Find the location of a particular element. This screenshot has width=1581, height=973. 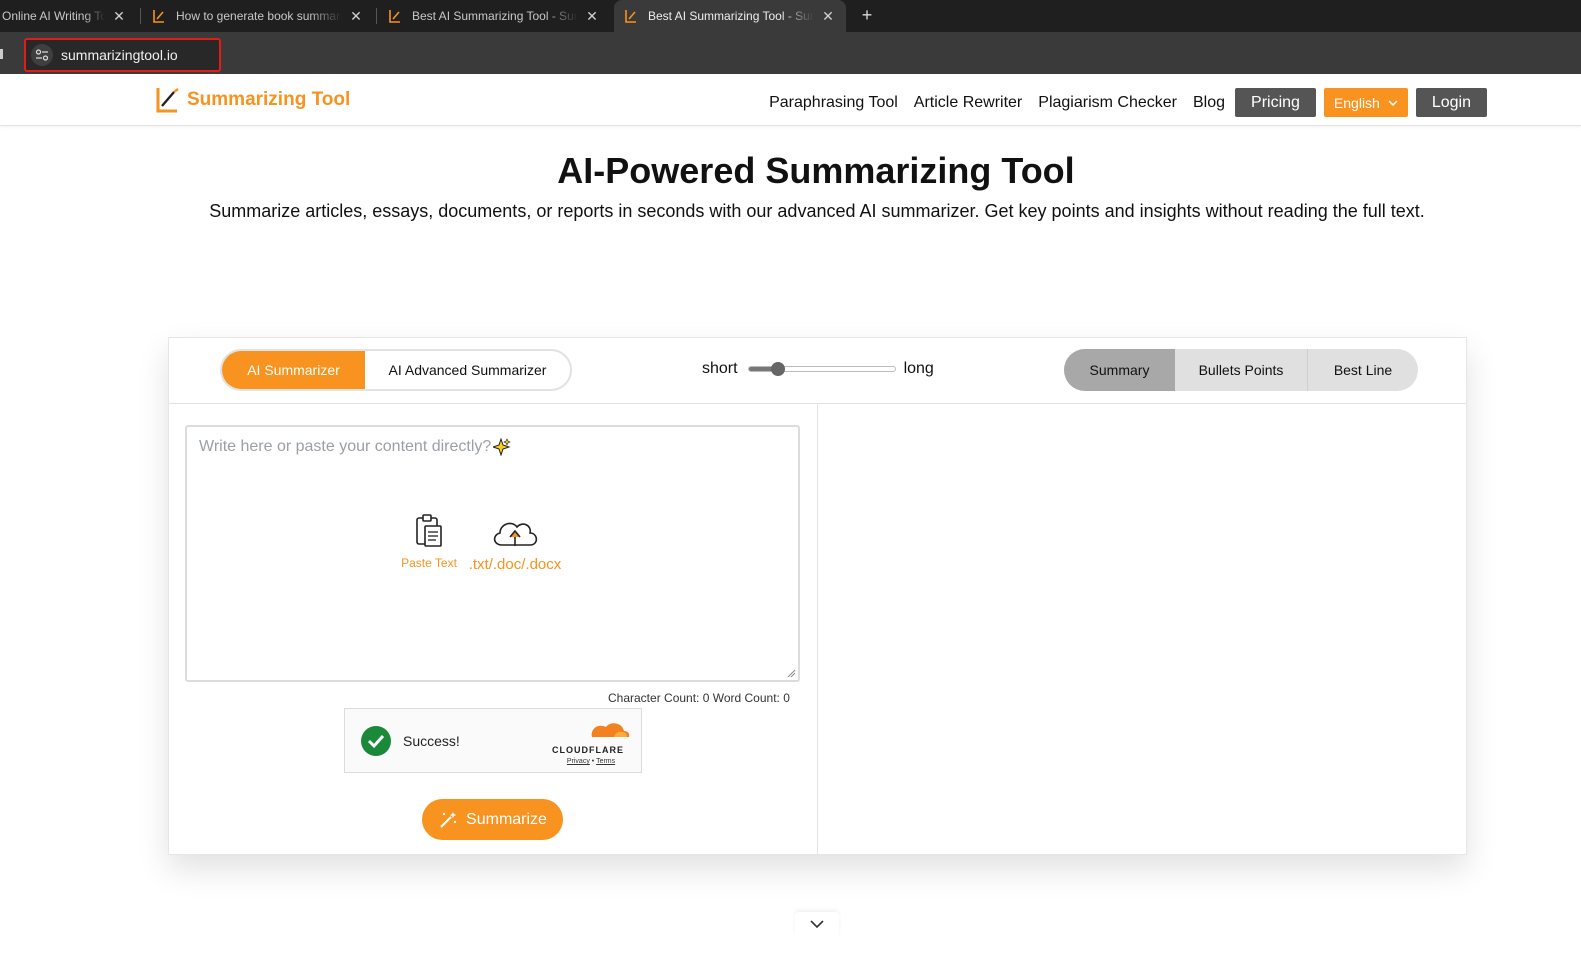

toolbar-edge is located at coordinates (1, 54).